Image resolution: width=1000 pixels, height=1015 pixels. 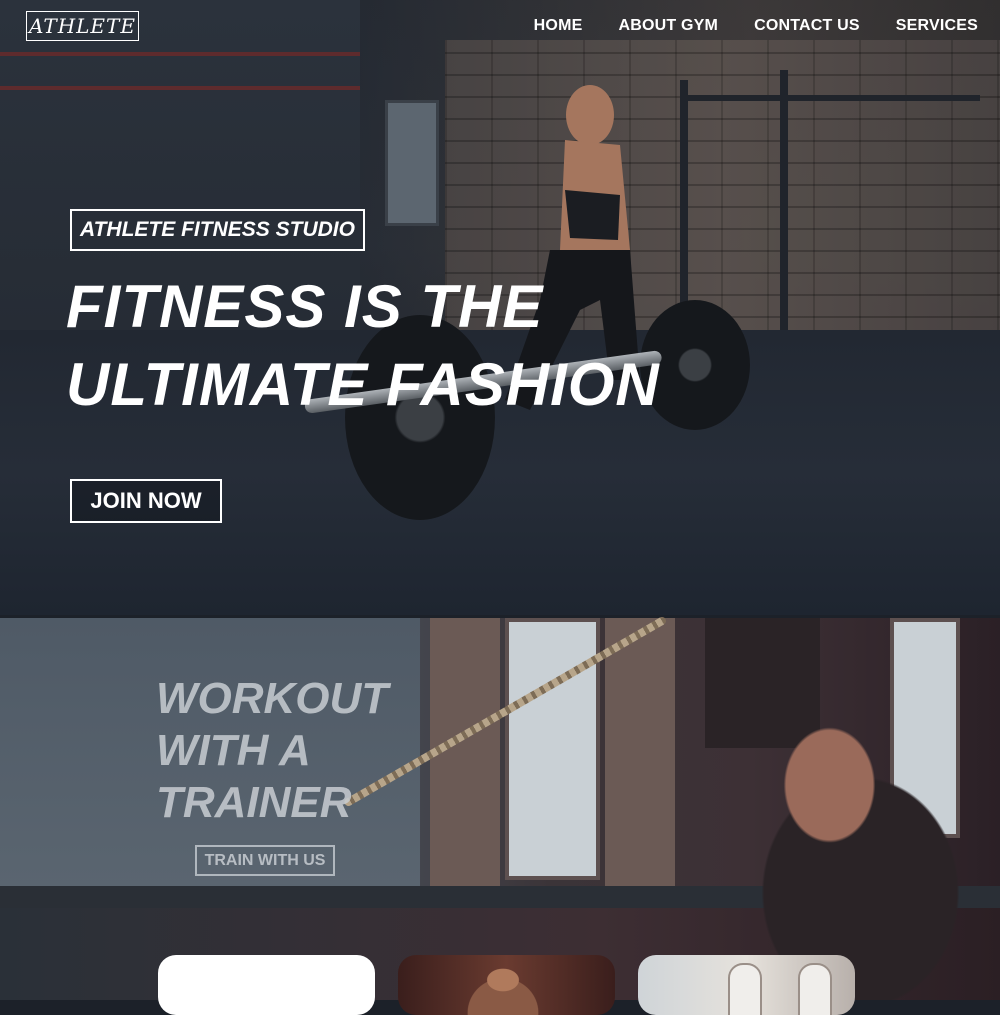 What do you see at coordinates (217, 230) in the screenshot?
I see `studio-tagline: ATHLETE FITNESS STUDIO` at bounding box center [217, 230].